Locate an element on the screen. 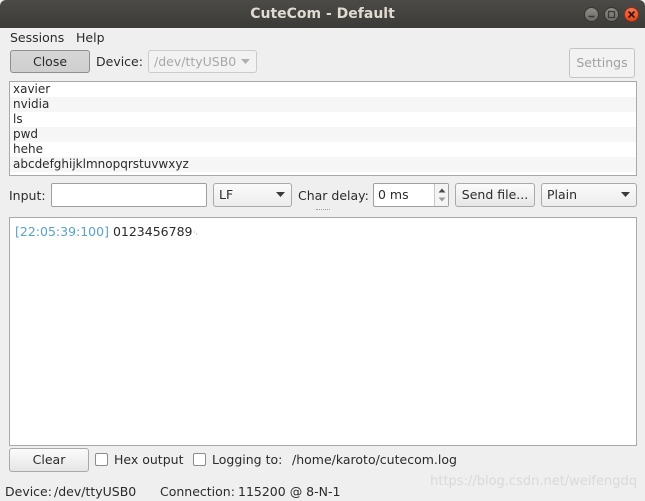  hex-output-label: Hex output is located at coordinates (149, 459).